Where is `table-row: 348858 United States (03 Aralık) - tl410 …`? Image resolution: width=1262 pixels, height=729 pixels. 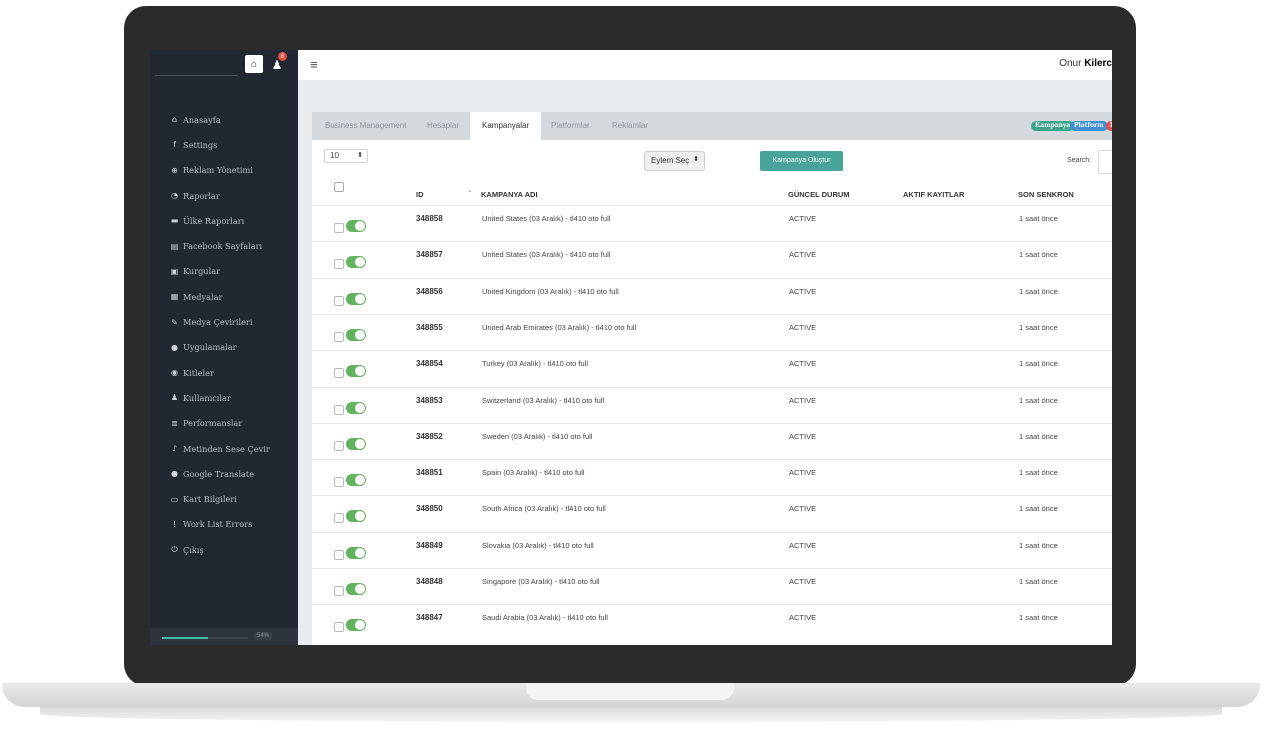 table-row: 348858 United States (03 Aralık) - tl410 … is located at coordinates (712, 223).